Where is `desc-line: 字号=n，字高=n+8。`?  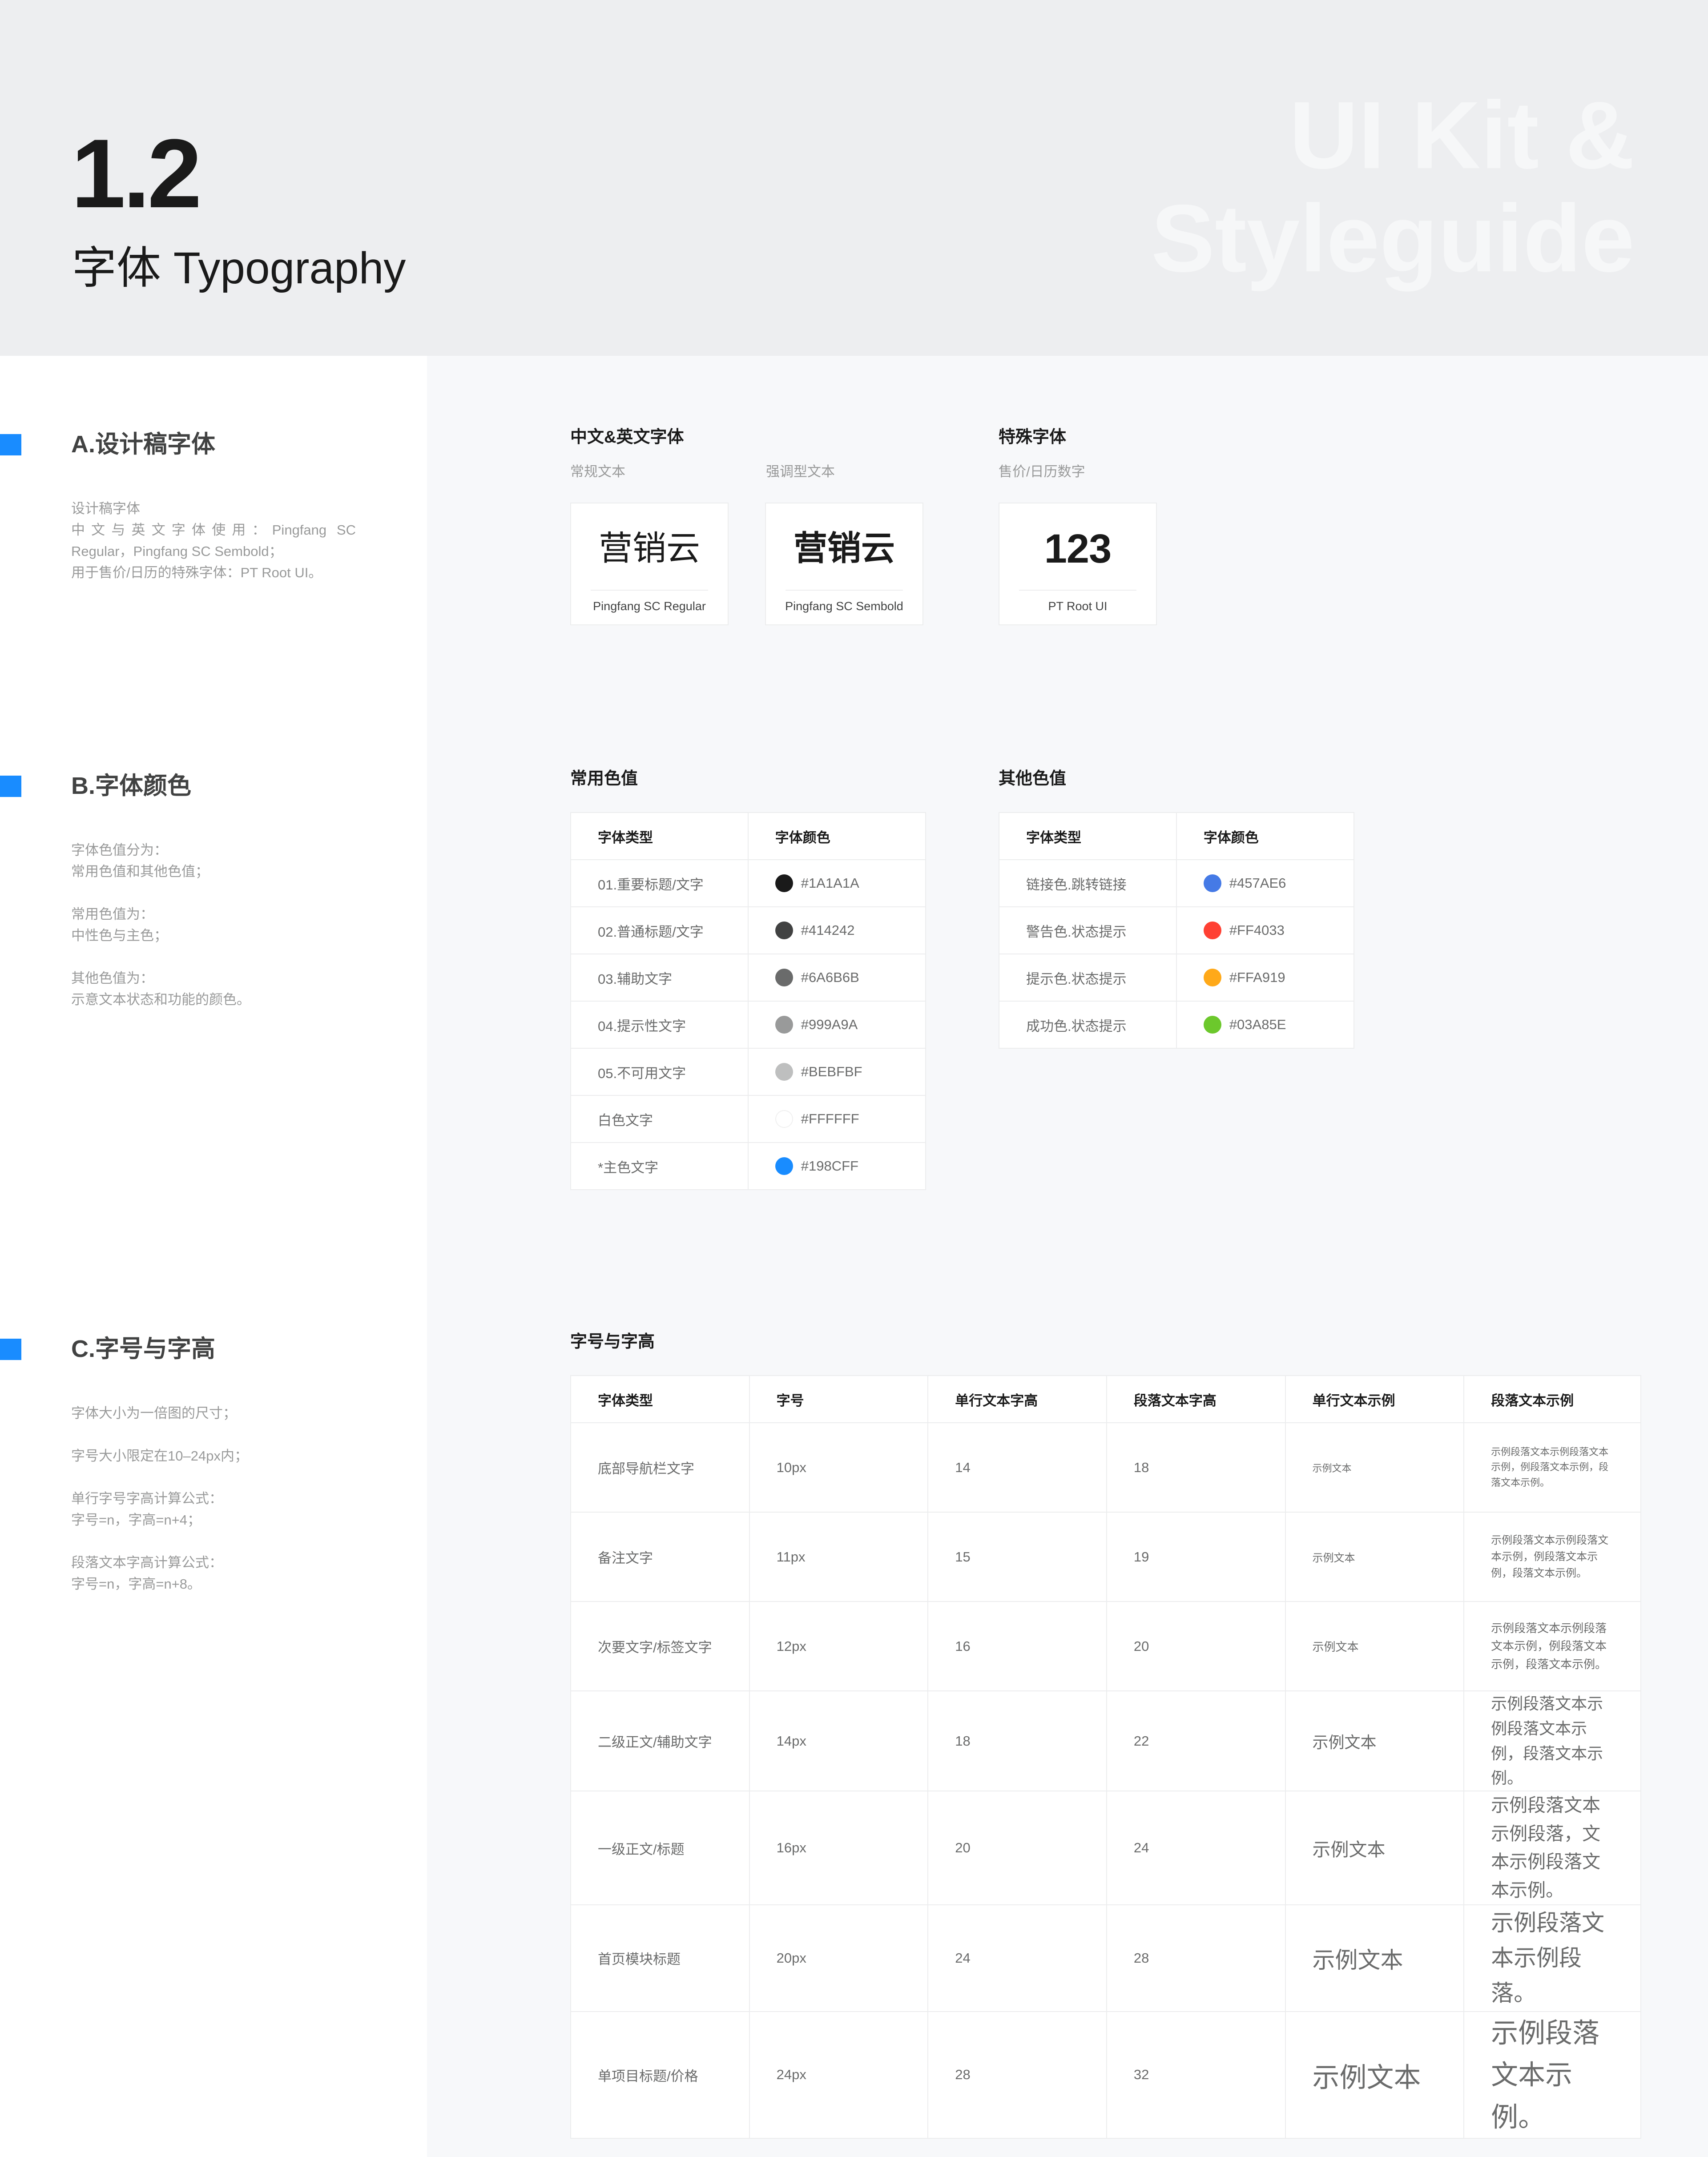 desc-line: 字号=n，字高=n+8。 is located at coordinates (136, 1584).